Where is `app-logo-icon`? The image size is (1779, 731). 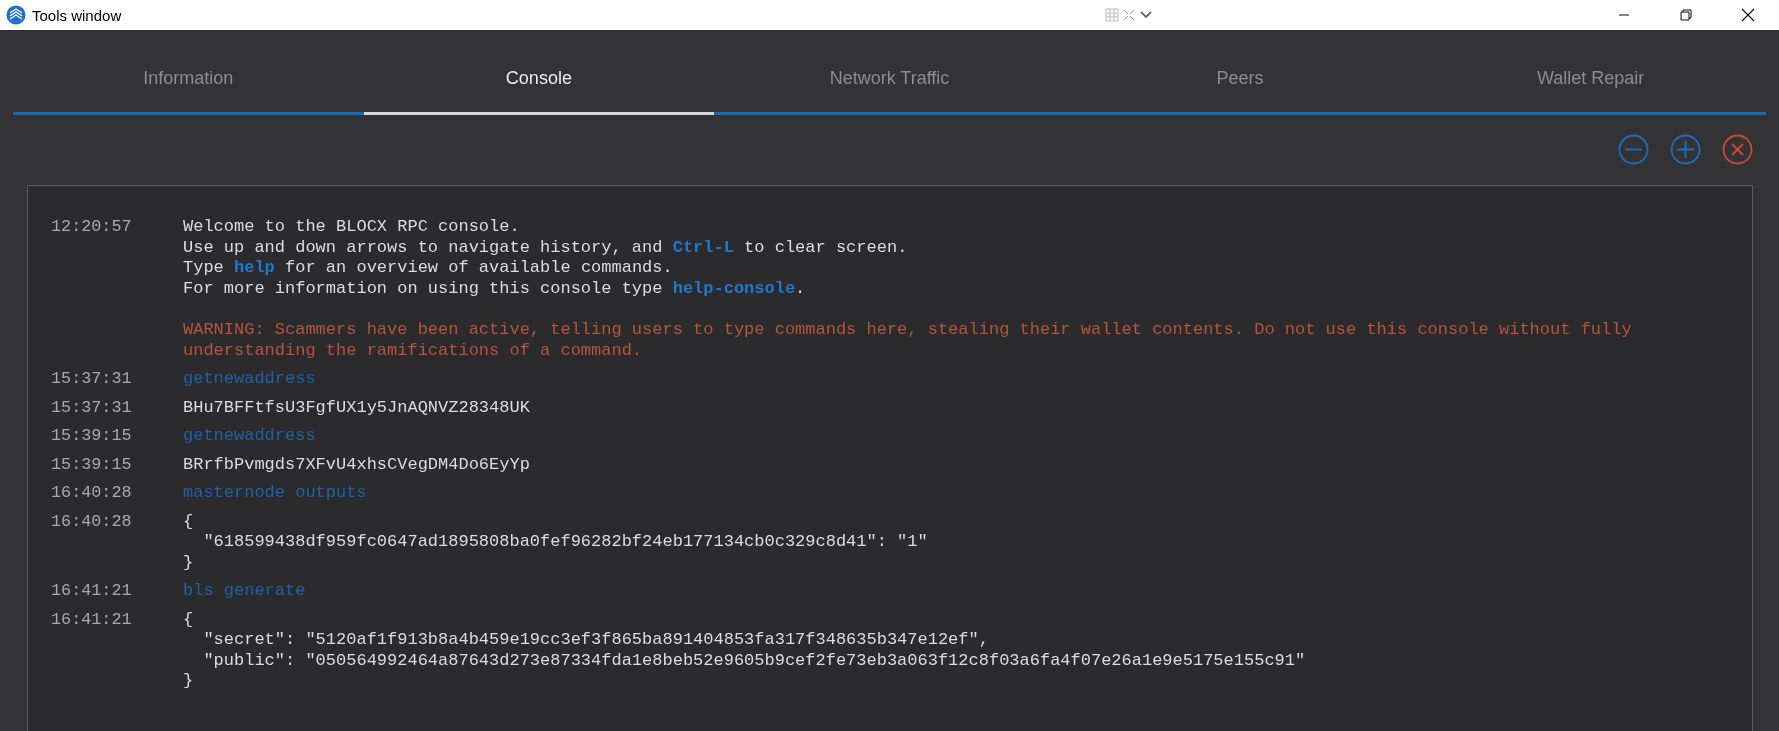
app-logo-icon is located at coordinates (16, 15).